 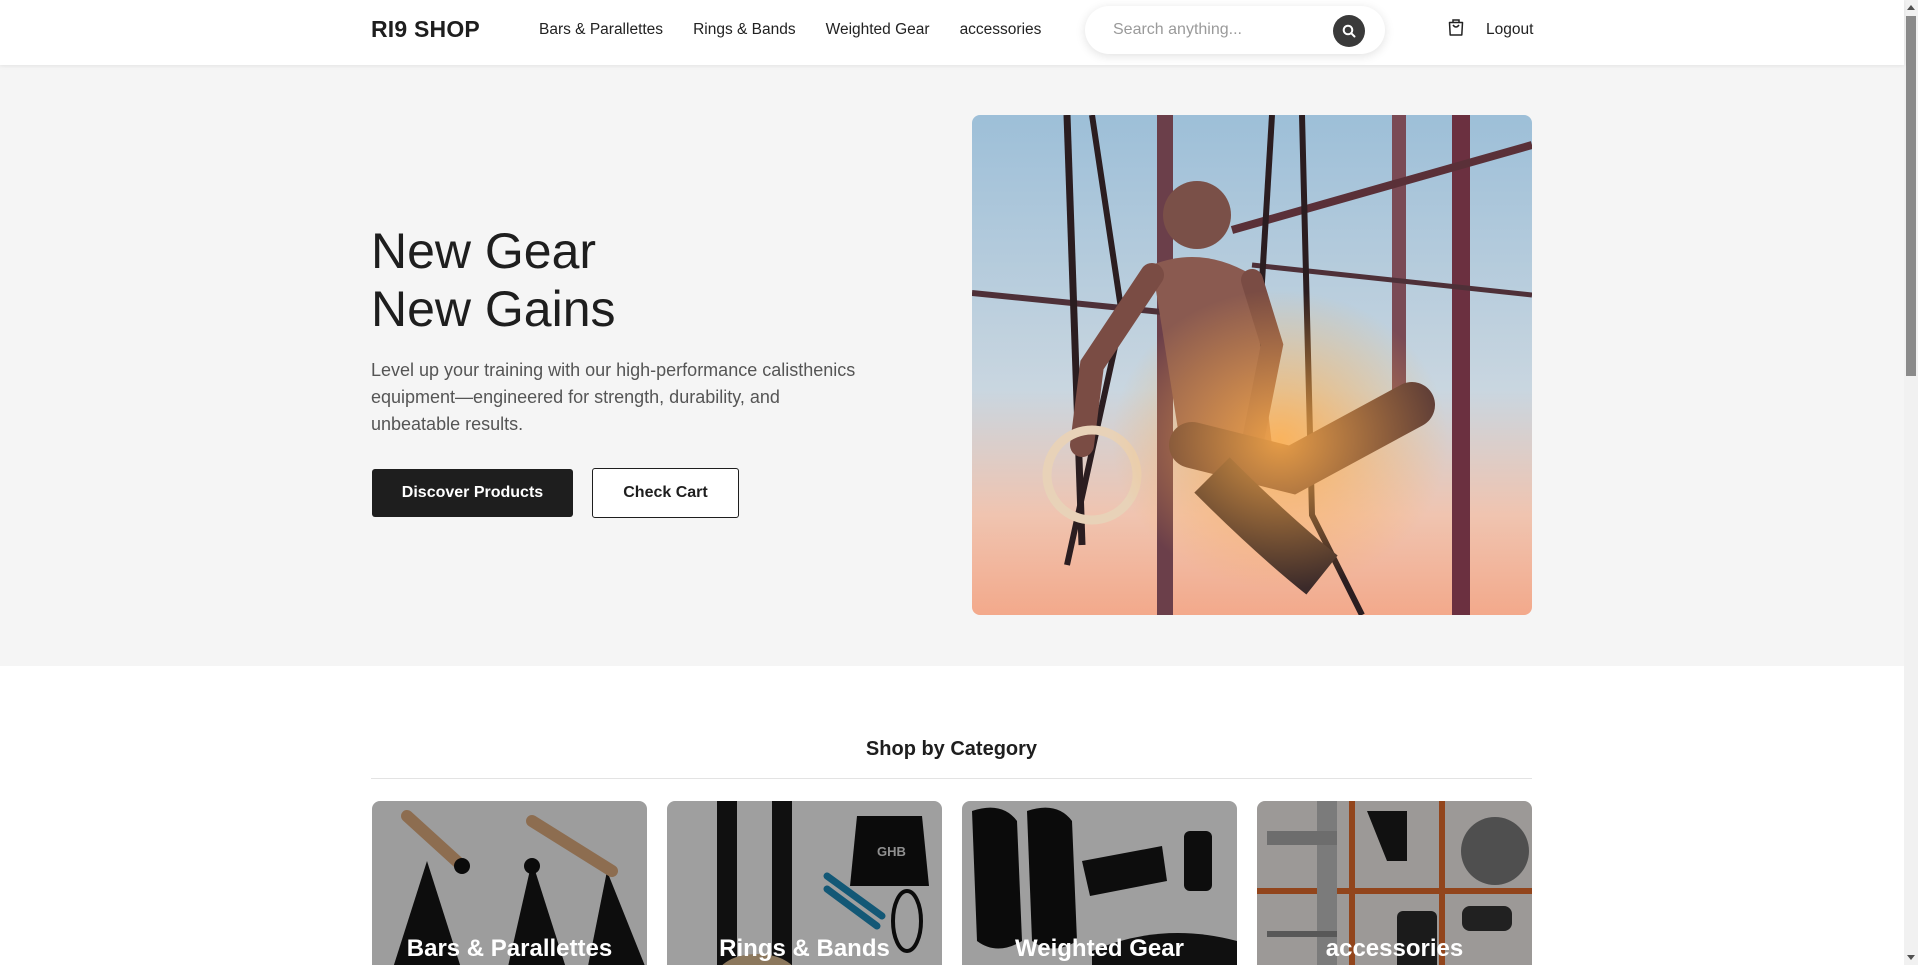 I want to click on category-card-rings-bands: GHB Rings & Bands, so click(x=804, y=883).